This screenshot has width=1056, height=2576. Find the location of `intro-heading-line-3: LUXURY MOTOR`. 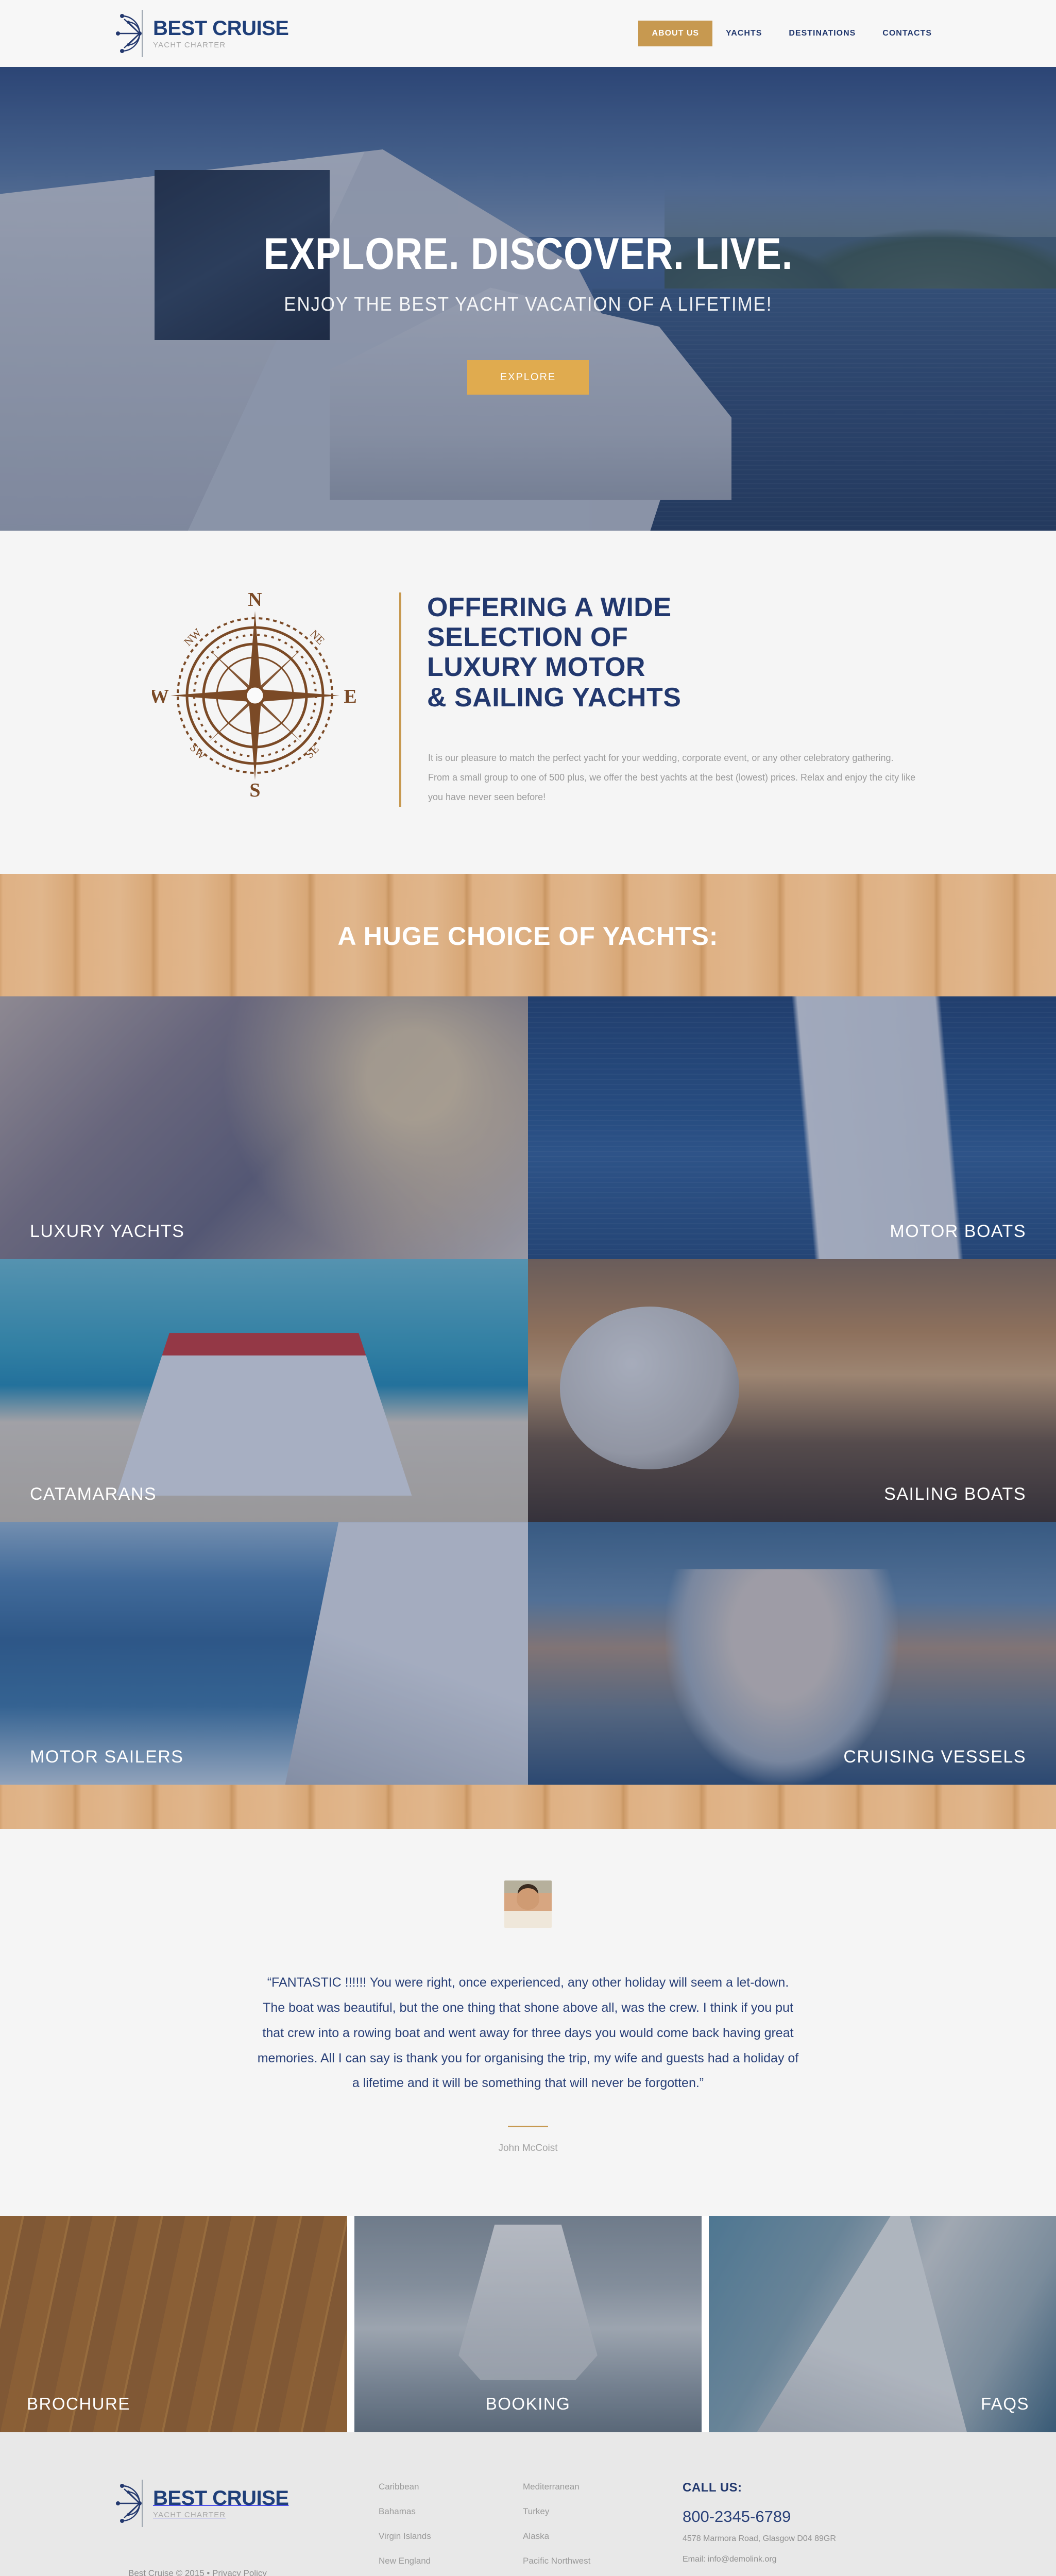

intro-heading-line-3: LUXURY MOTOR is located at coordinates (536, 667).